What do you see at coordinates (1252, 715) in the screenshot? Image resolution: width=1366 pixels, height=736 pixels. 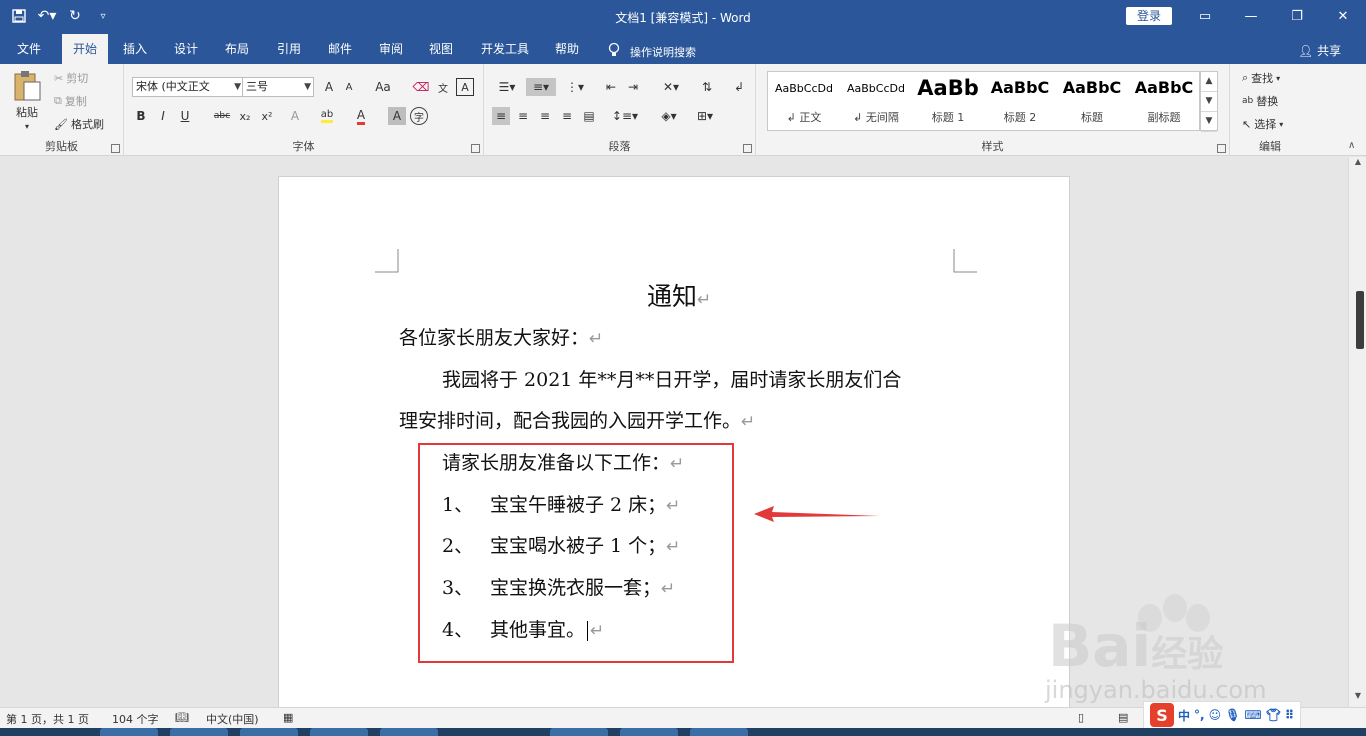 I see `keyboard-icon: ⌨` at bounding box center [1252, 715].